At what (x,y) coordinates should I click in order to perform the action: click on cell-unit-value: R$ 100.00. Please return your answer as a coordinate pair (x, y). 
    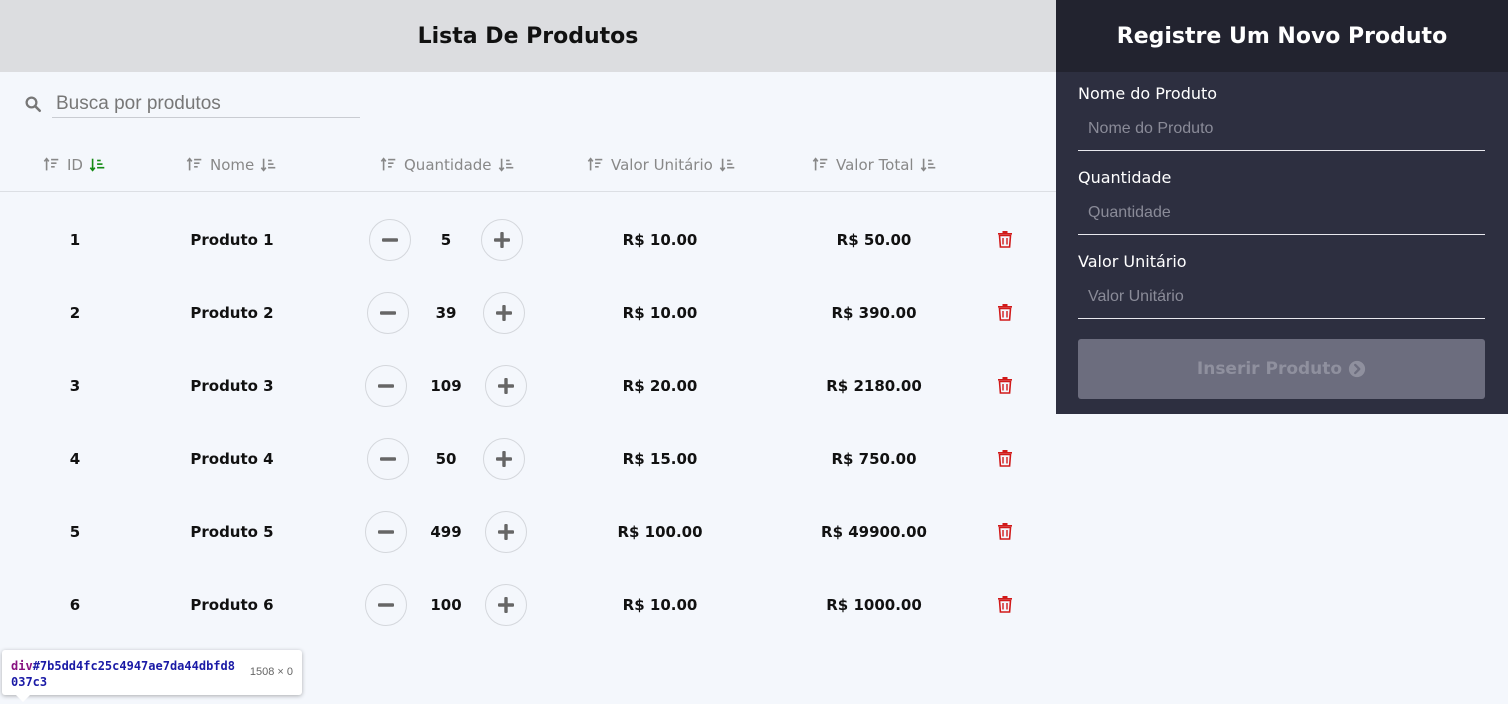
    Looking at the image, I should click on (660, 531).